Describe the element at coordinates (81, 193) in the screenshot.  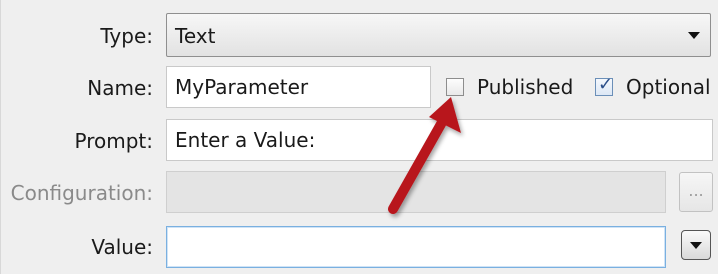
I see `configuration-label: Configuration:` at that location.